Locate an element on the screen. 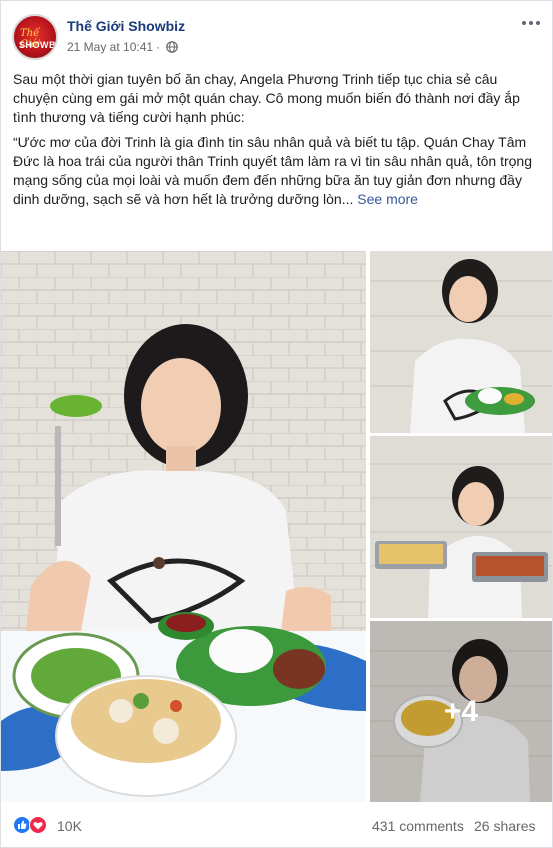 Image resolution: width=553 pixels, height=848 pixels. more-options-button is located at coordinates (531, 23).